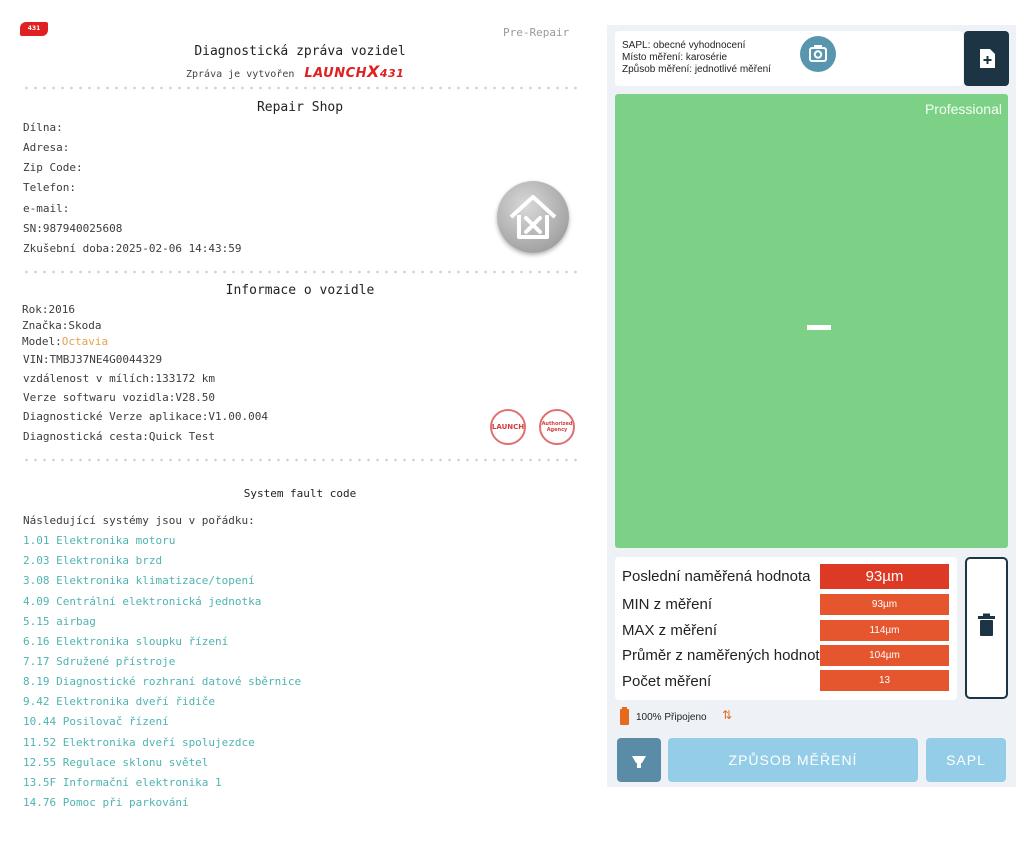  I want to click on current-reading-dash, so click(819, 327).